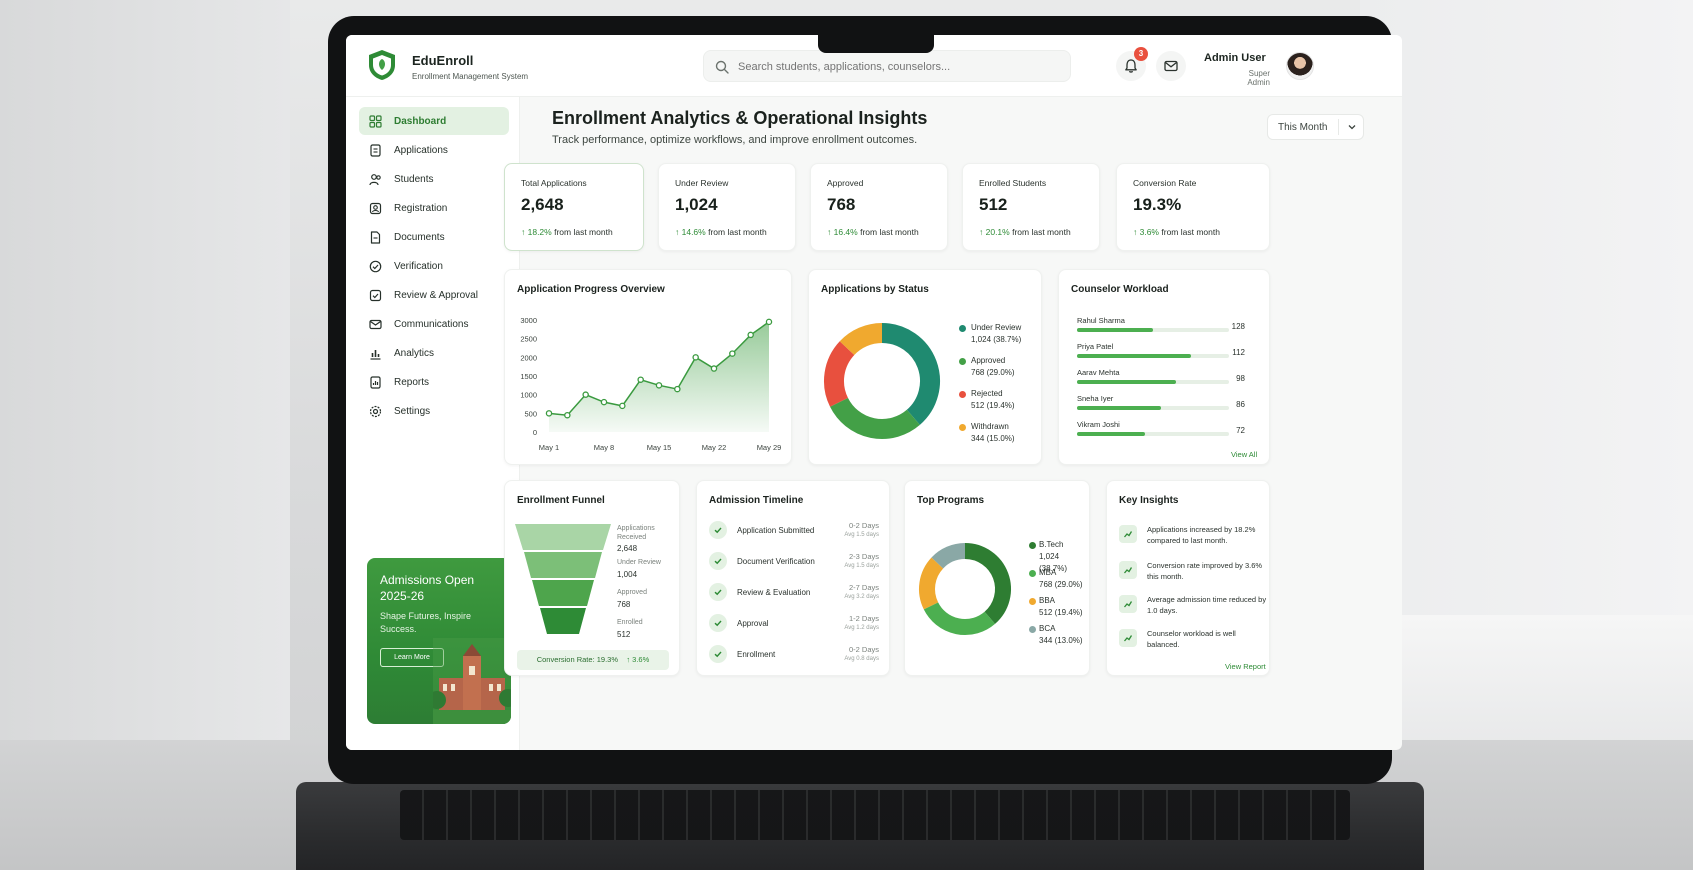 Image resolution: width=1693 pixels, height=870 pixels. I want to click on y-tick-label: 2000, so click(528, 357).